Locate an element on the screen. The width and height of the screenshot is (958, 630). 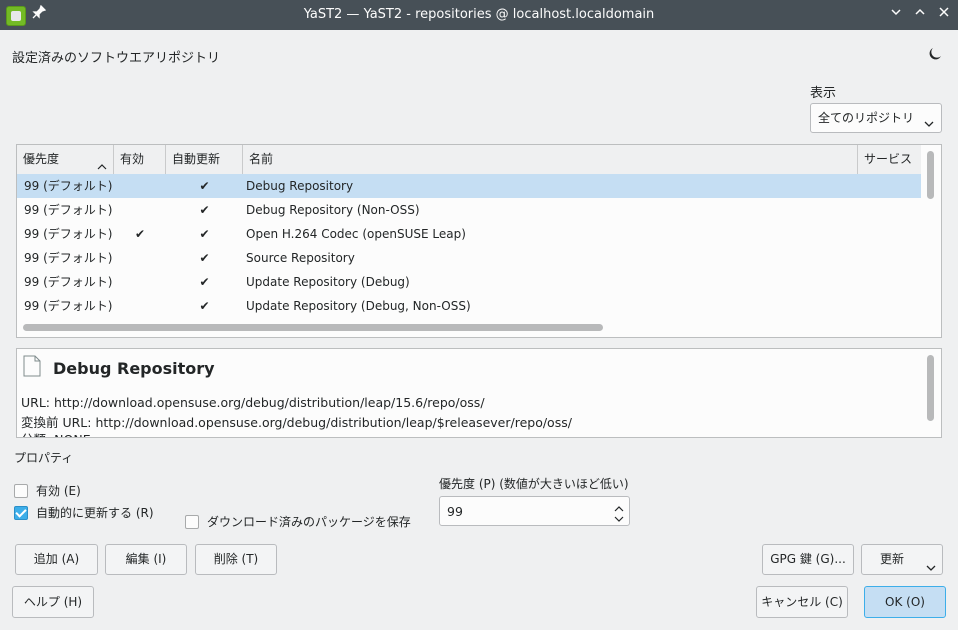
edit-button: 編集 (I) is located at coordinates (146, 559).